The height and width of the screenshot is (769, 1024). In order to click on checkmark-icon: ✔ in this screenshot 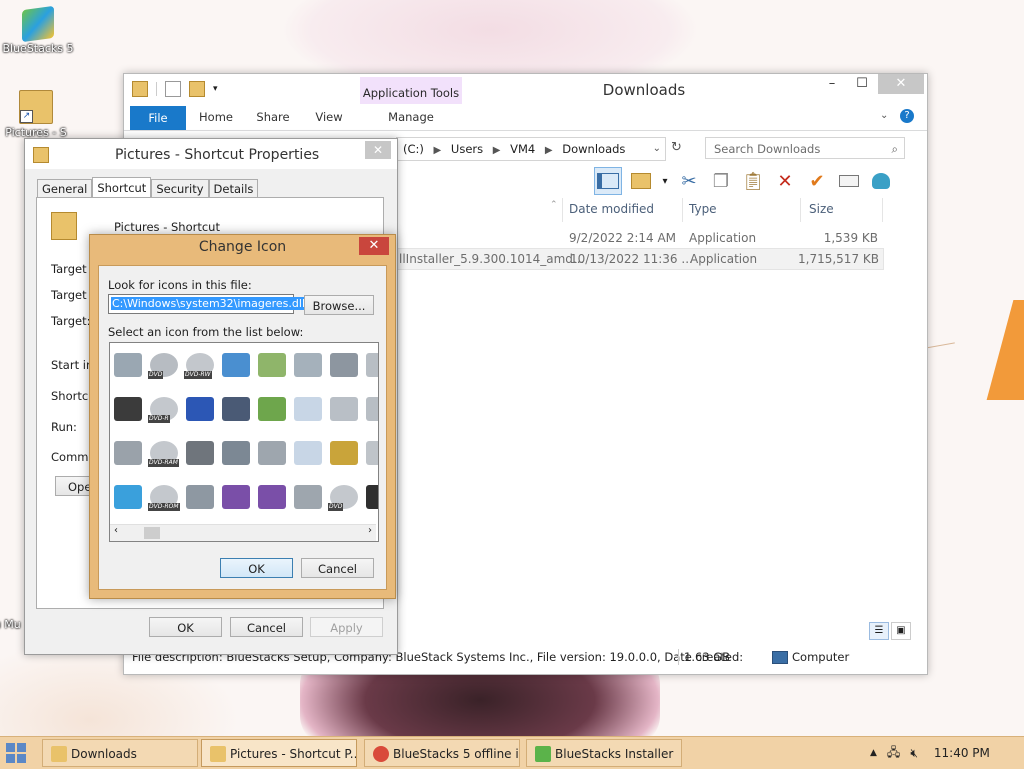, I will do `click(817, 181)`.